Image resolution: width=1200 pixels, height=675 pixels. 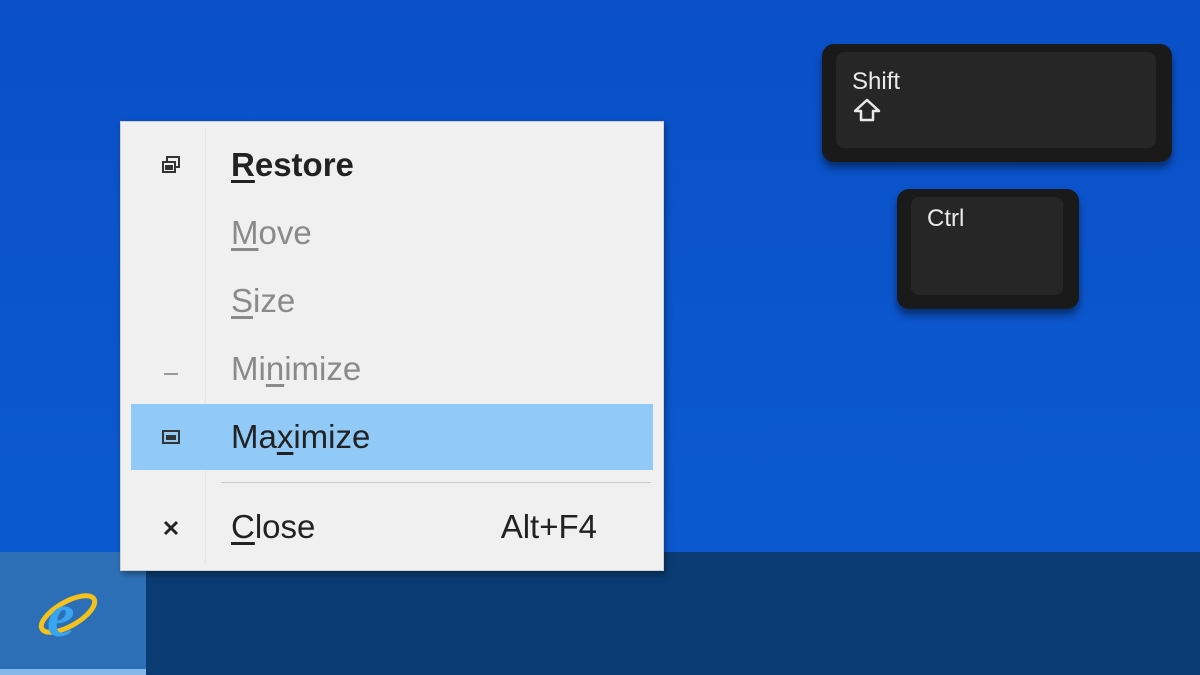 What do you see at coordinates (867, 110) in the screenshot?
I see `shift-arrow-icon` at bounding box center [867, 110].